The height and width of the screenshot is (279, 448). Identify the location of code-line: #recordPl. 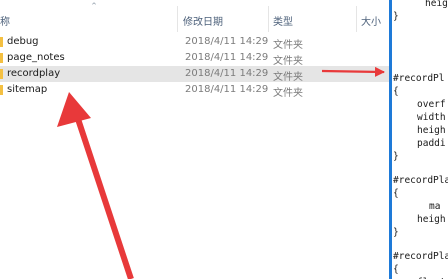
(419, 78).